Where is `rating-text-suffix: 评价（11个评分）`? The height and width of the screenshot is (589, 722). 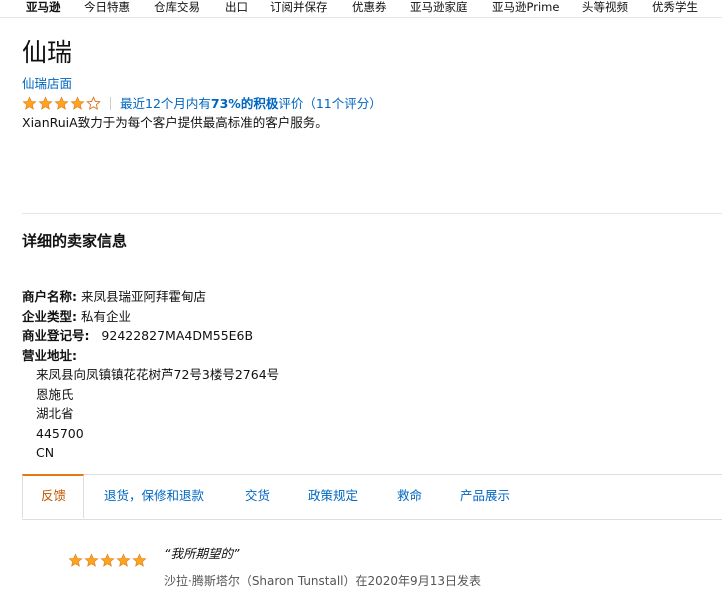
rating-text-suffix: 评价（11个评分） is located at coordinates (330, 103).